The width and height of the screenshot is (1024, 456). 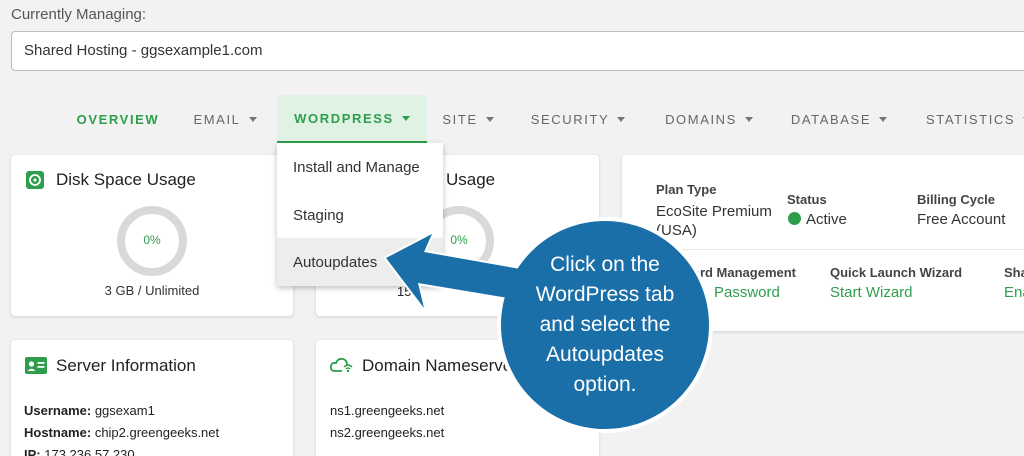 I want to click on callout-line: Click on the, so click(x=605, y=264).